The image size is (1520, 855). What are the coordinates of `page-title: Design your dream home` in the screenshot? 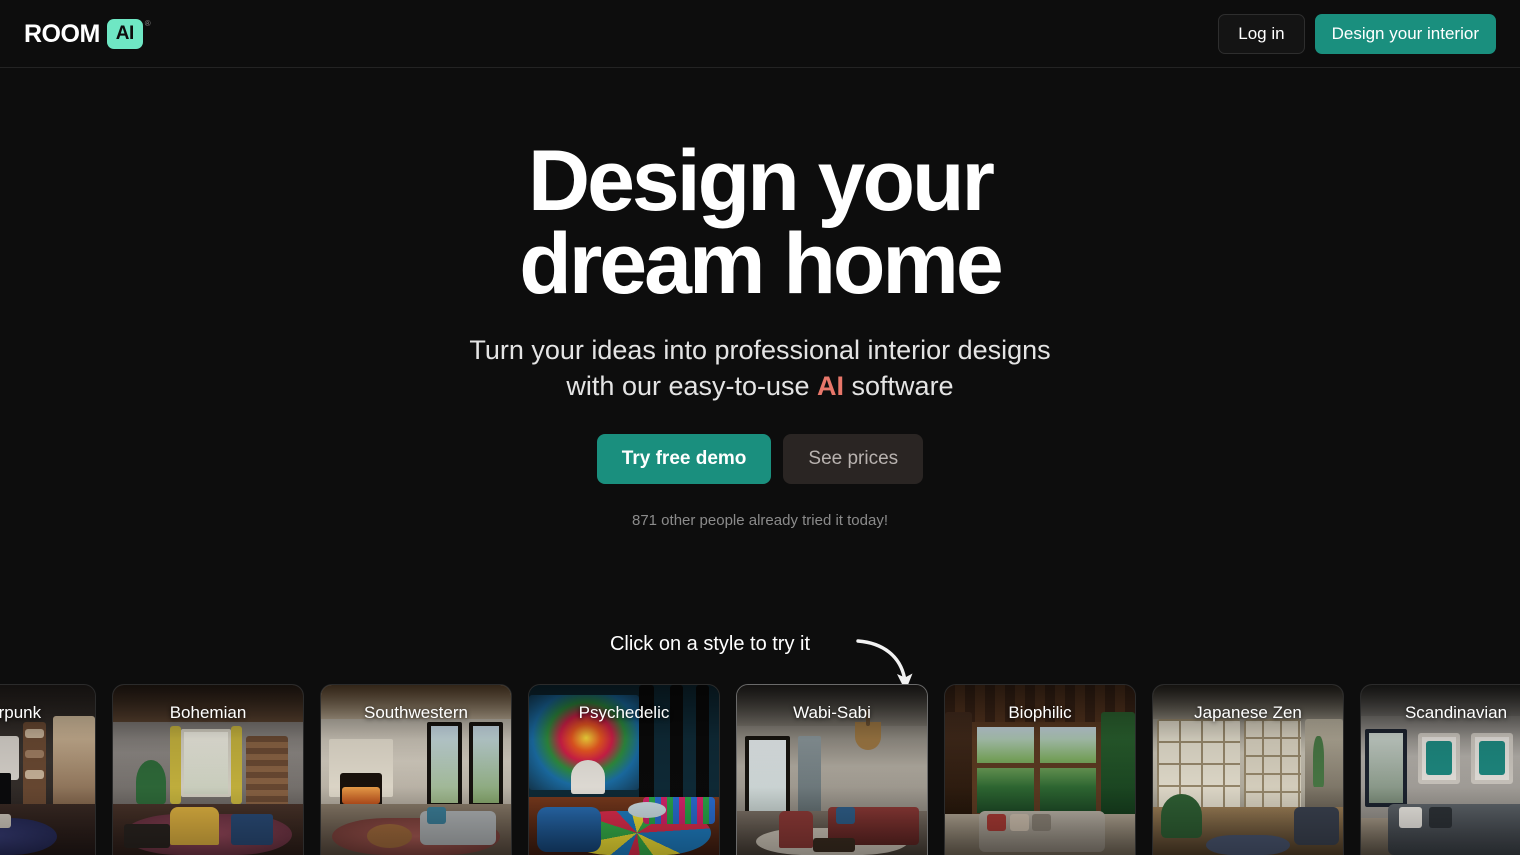 It's located at (760, 222).